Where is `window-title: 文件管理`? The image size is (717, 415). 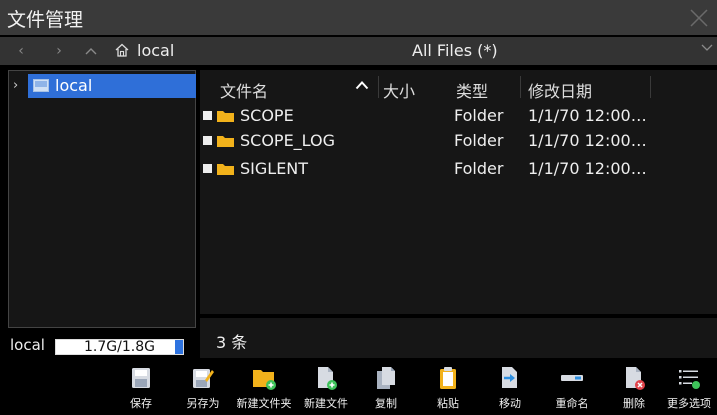 window-title: 文件管理 is located at coordinates (45, 20).